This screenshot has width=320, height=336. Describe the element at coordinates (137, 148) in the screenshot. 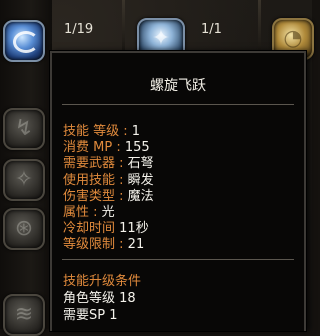

I see `stat-value: 155` at that location.